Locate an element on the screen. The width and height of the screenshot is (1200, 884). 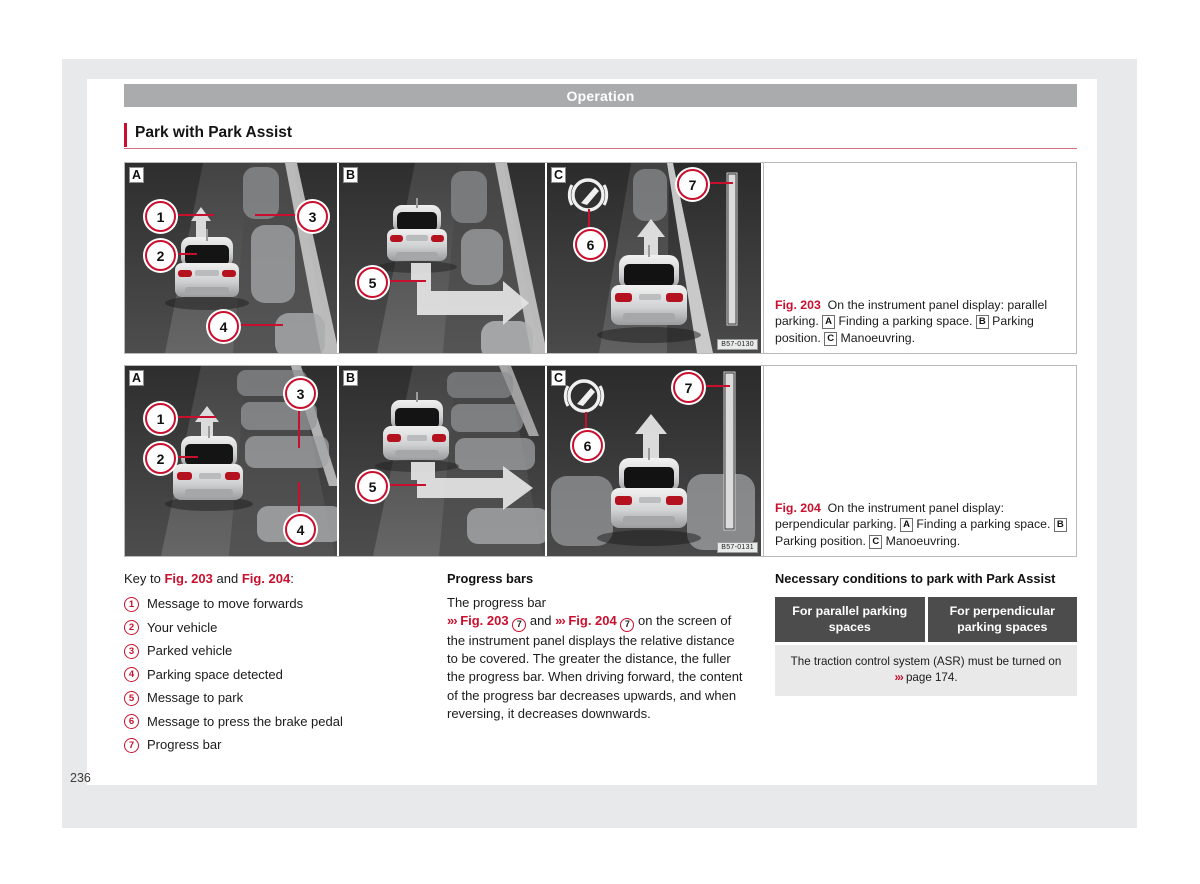
list-item: 1 Message to move forwards is located at coordinates (274, 603).